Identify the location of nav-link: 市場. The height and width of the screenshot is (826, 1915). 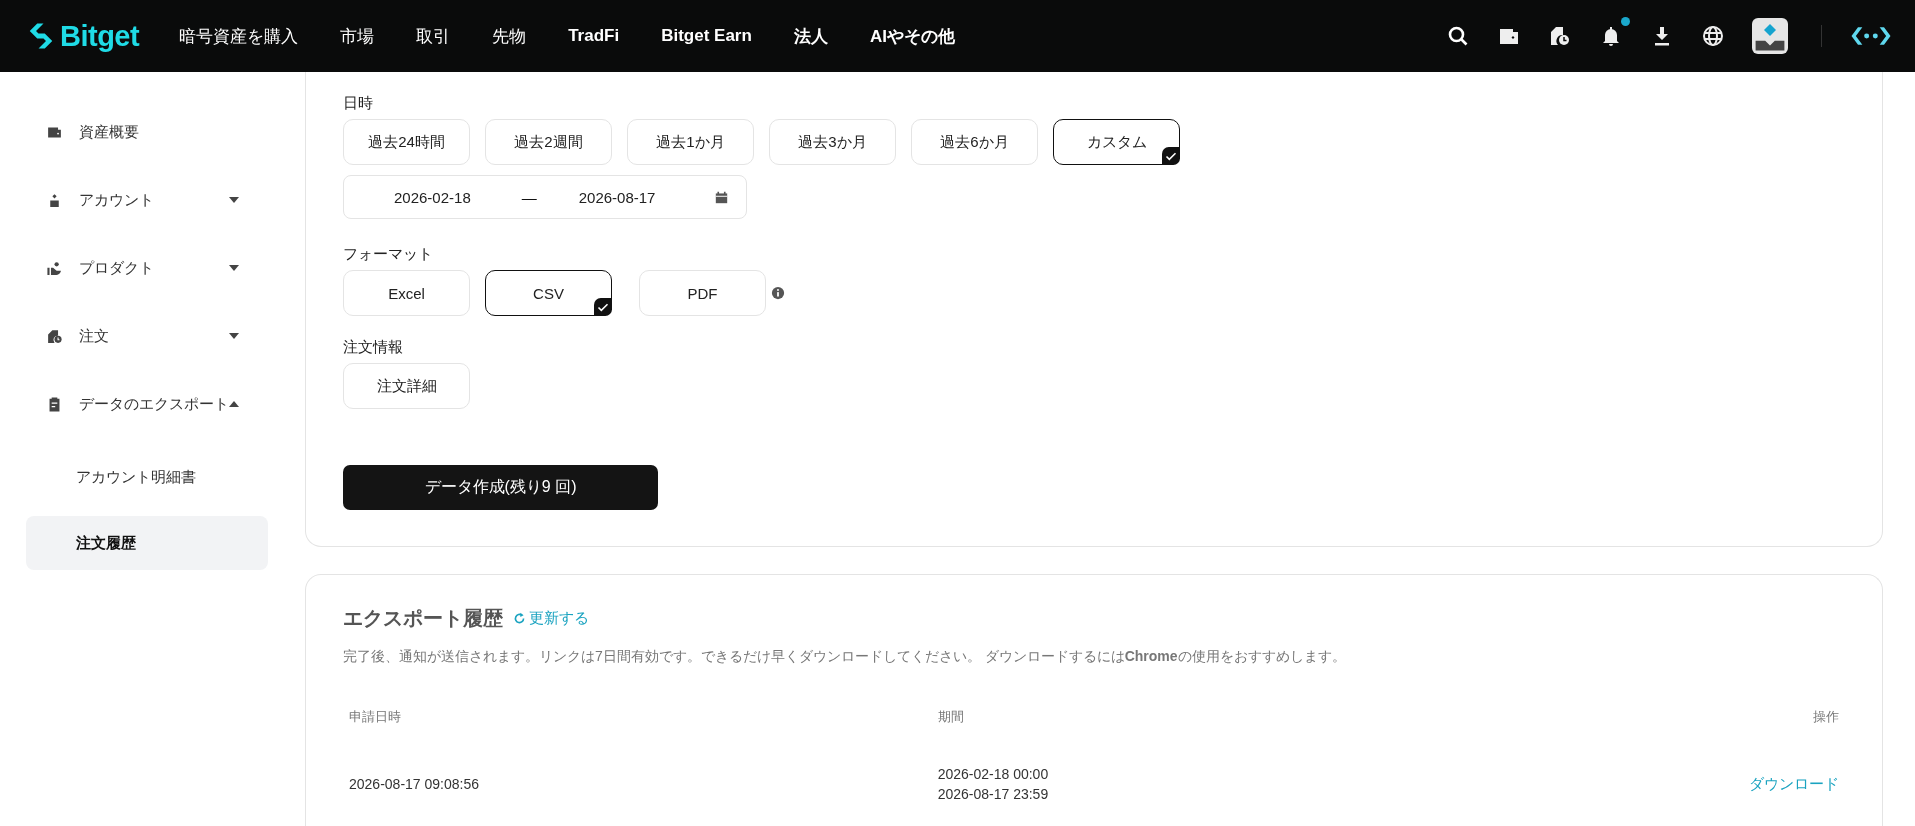
(357, 36).